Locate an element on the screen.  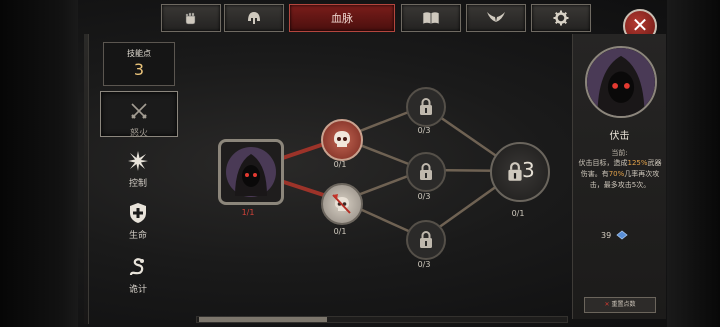
category-life: 生命 is located at coordinates (138, 220).